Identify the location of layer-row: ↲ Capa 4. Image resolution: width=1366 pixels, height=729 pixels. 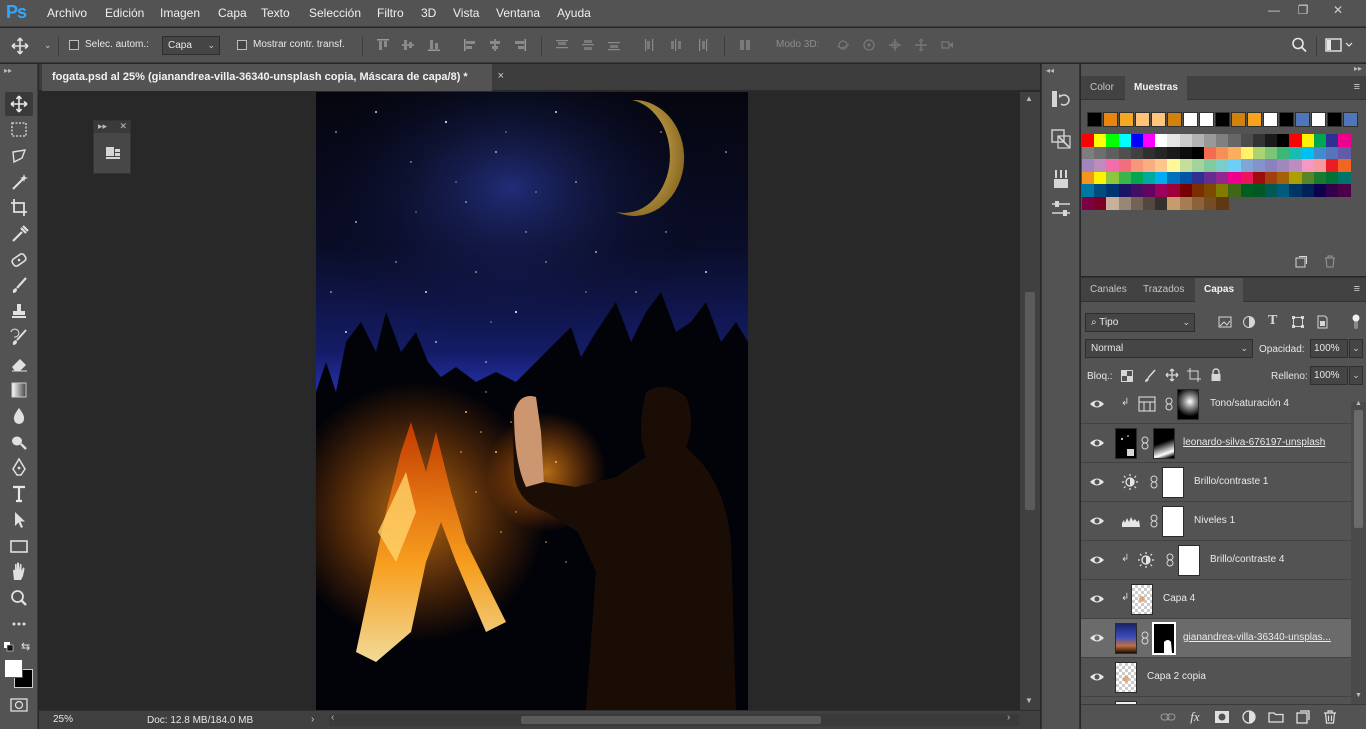
(1216, 599).